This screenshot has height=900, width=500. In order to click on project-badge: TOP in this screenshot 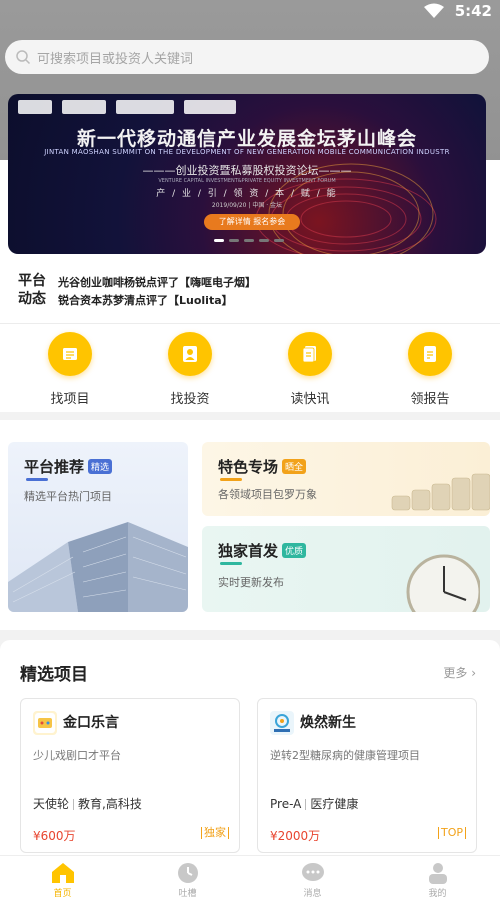, I will do `click(451, 833)`.